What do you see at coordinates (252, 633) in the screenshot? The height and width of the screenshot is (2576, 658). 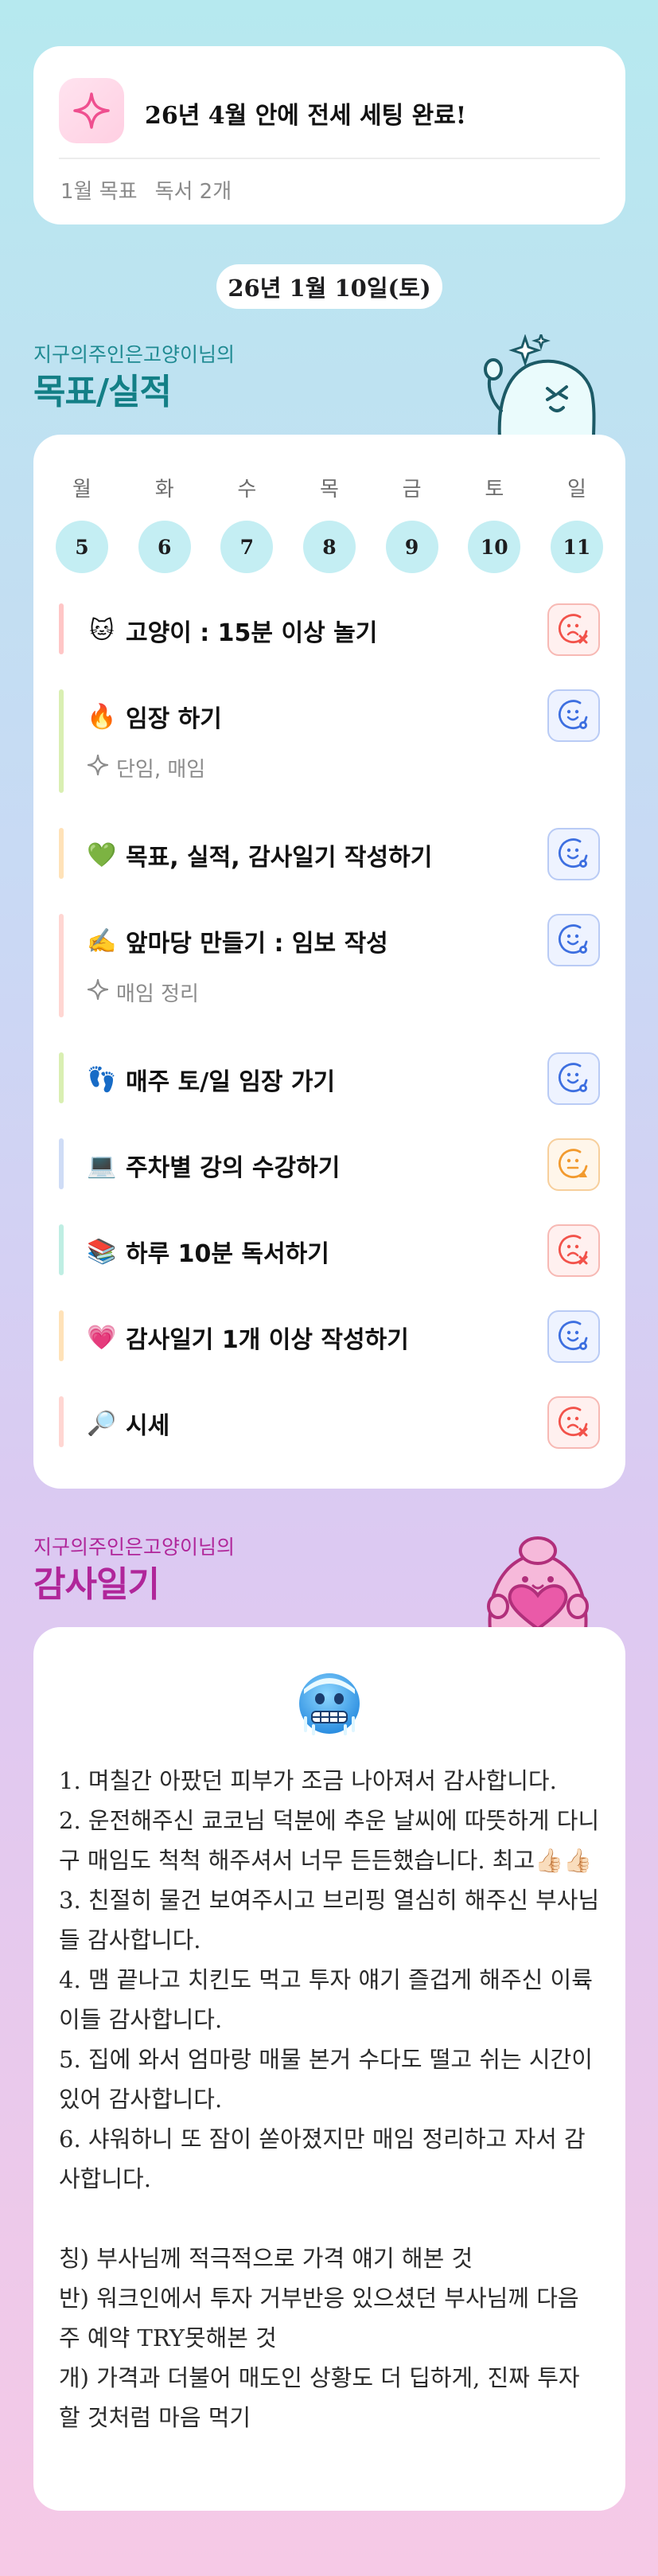 I see `task-label: 고양이 : 15분 이상 놀기` at bounding box center [252, 633].